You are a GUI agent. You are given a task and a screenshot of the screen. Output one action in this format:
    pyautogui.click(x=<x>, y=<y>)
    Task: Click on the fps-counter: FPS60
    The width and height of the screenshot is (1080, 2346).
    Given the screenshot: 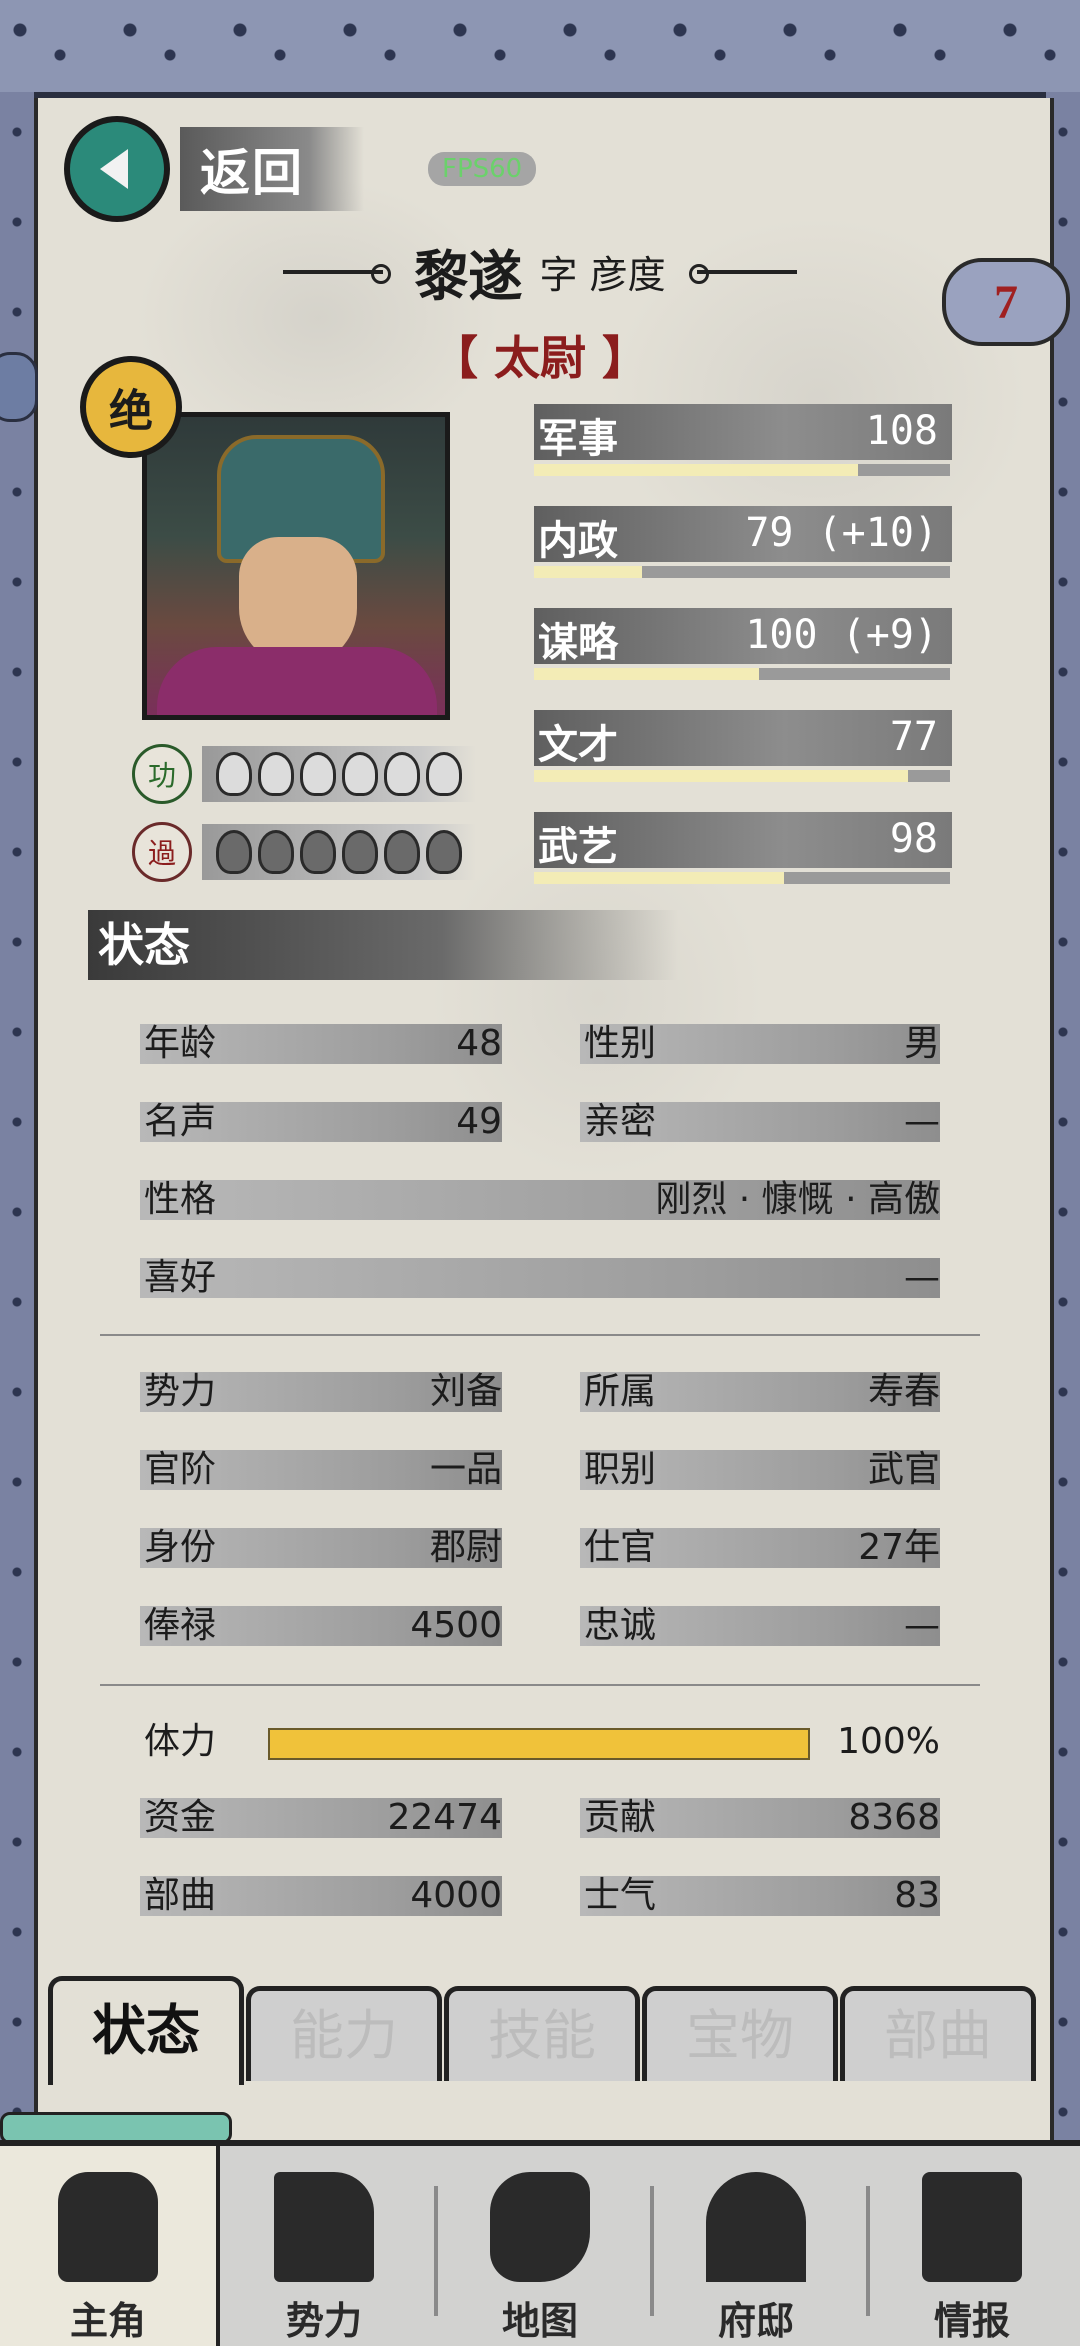 What is the action you would take?
    pyautogui.click(x=482, y=169)
    